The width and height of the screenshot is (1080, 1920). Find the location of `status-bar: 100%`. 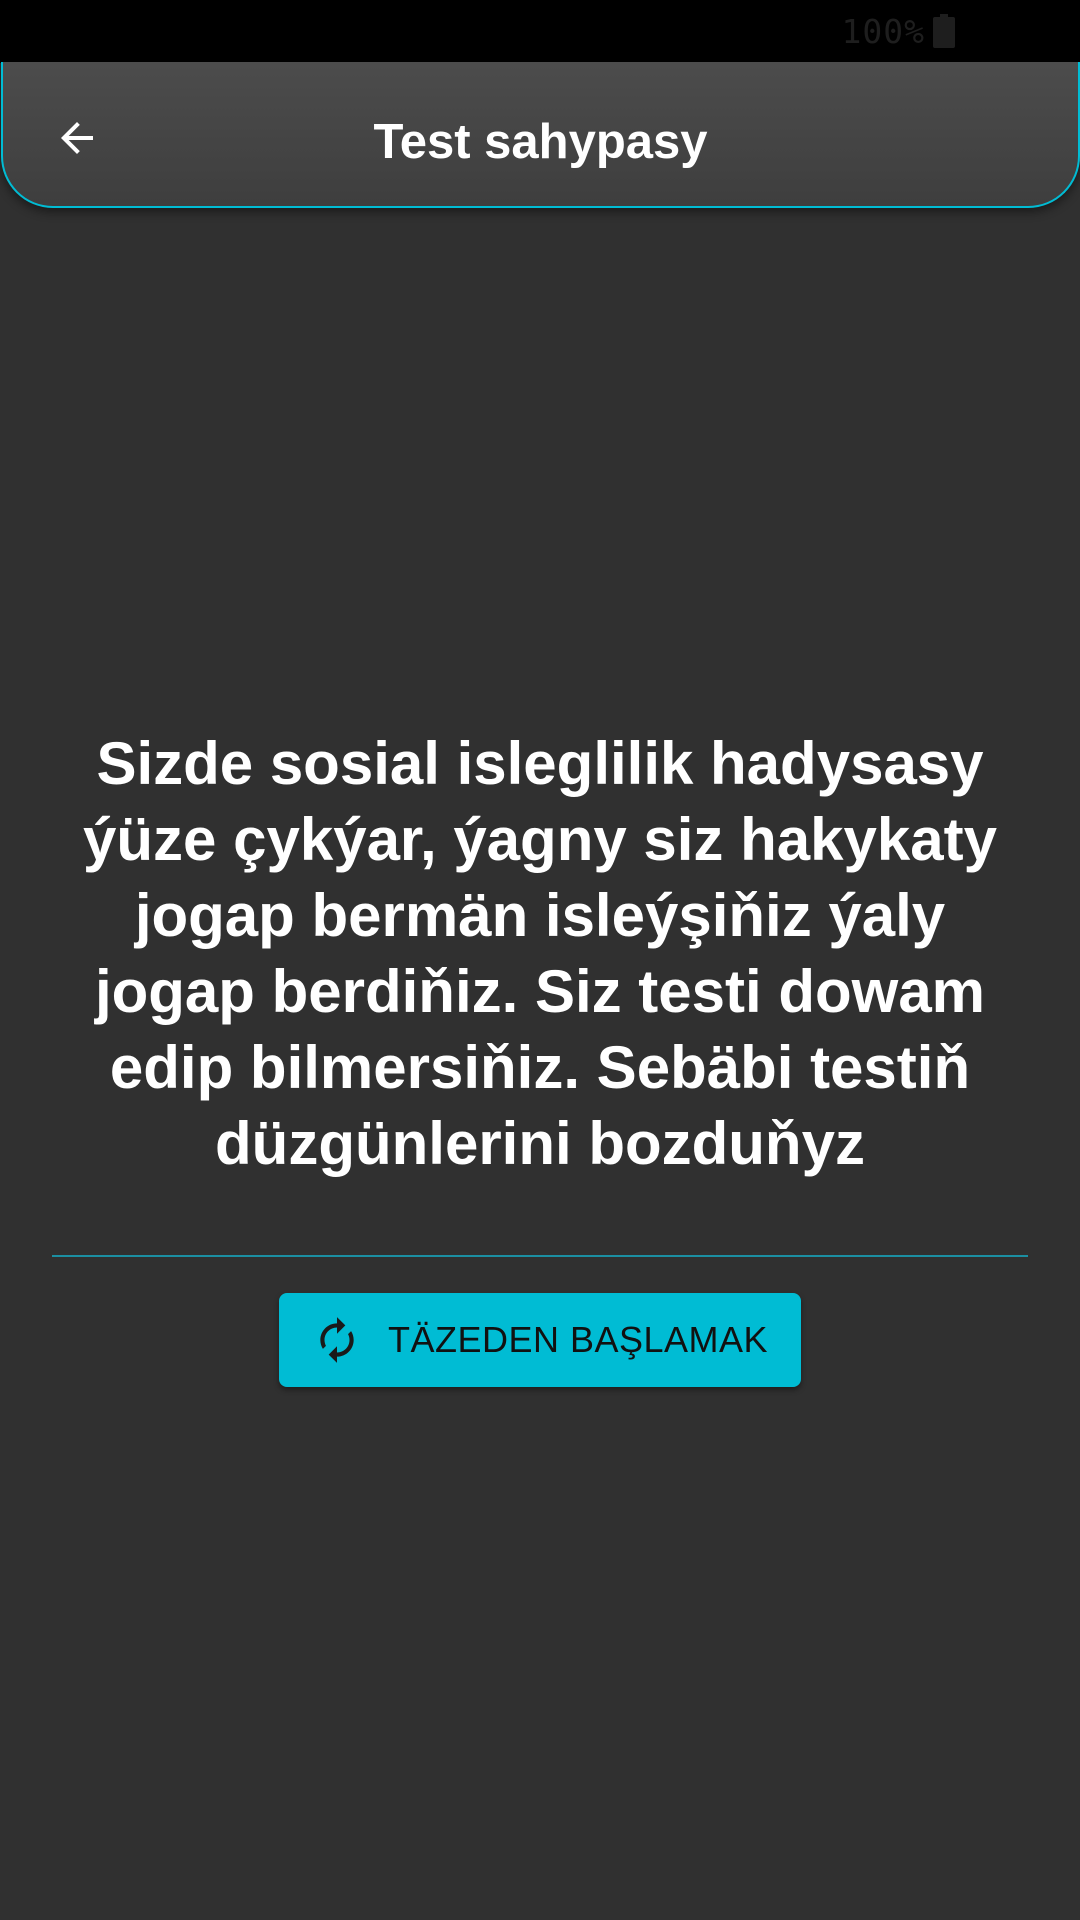

status-bar: 100% is located at coordinates (540, 31).